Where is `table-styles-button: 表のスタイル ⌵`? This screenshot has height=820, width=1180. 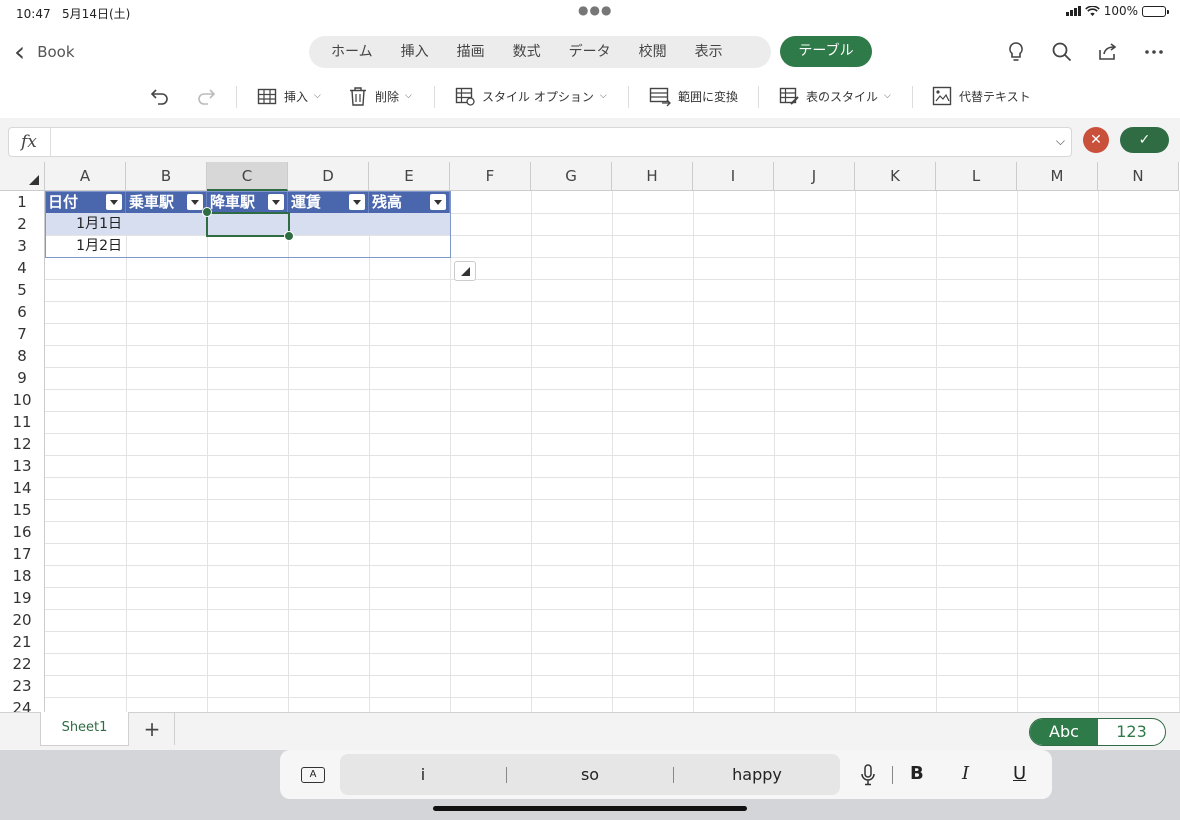 table-styles-button: 表のスタイル ⌵ is located at coordinates (834, 96).